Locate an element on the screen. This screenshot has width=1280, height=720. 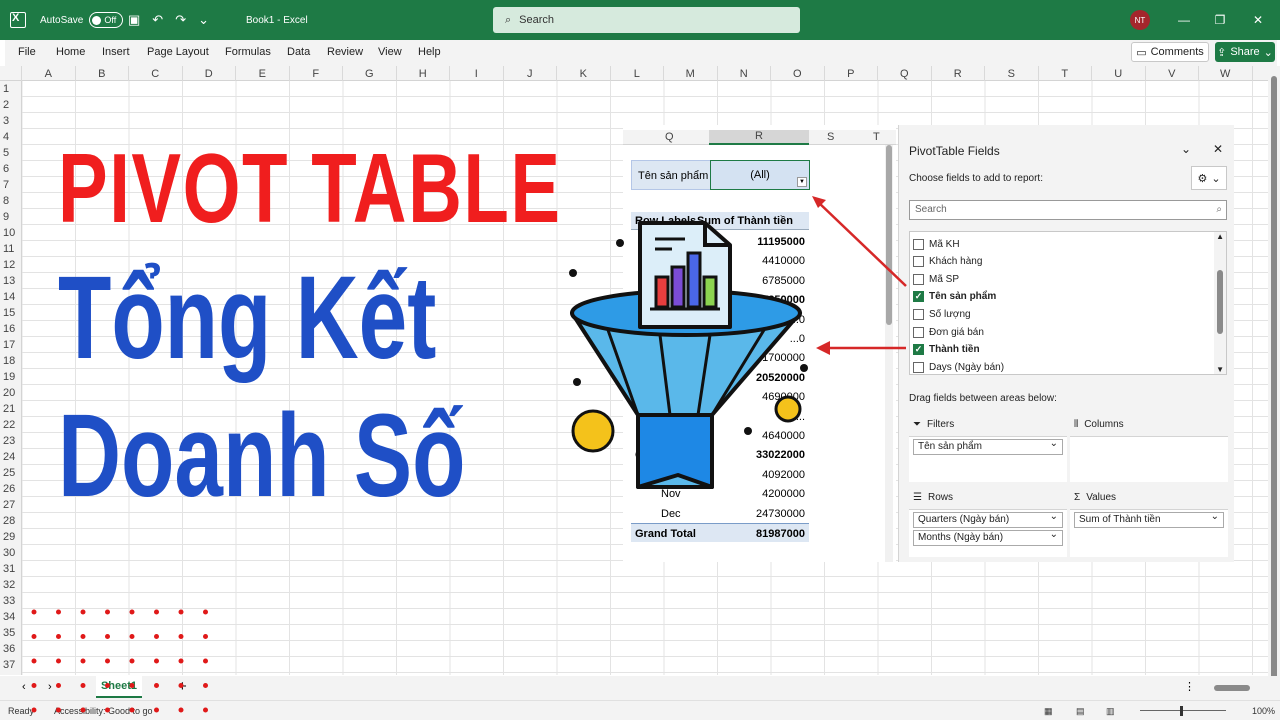
tab-help: Help is located at coordinates (429, 52).